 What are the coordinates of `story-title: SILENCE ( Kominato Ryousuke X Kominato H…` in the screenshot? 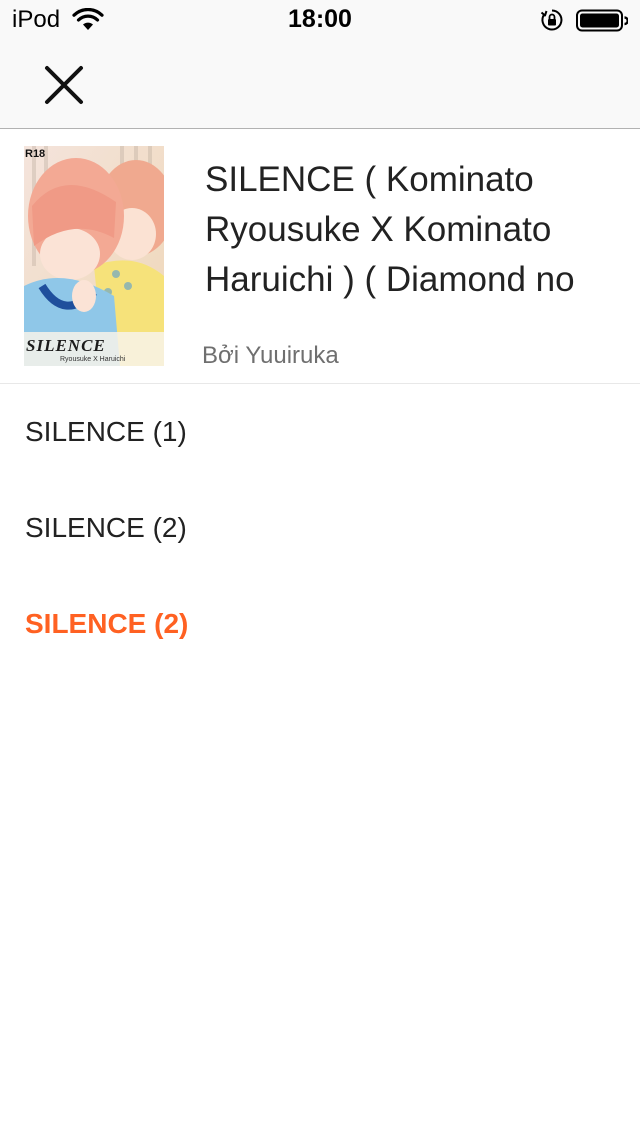 It's located at (390, 229).